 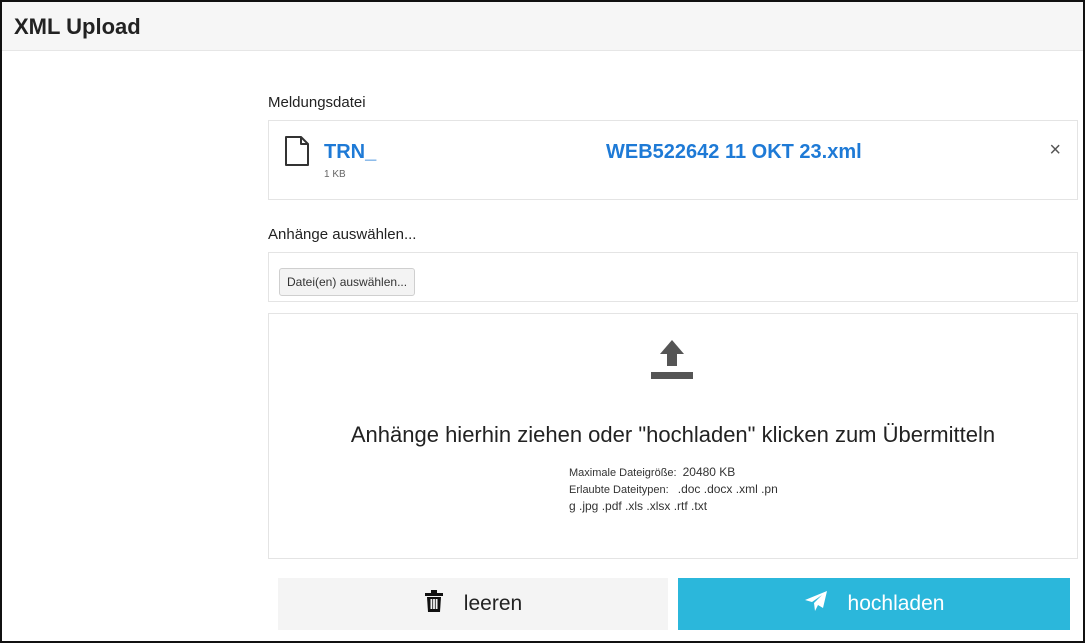 I want to click on report-file-label: Meldungsdatei, so click(x=317, y=102).